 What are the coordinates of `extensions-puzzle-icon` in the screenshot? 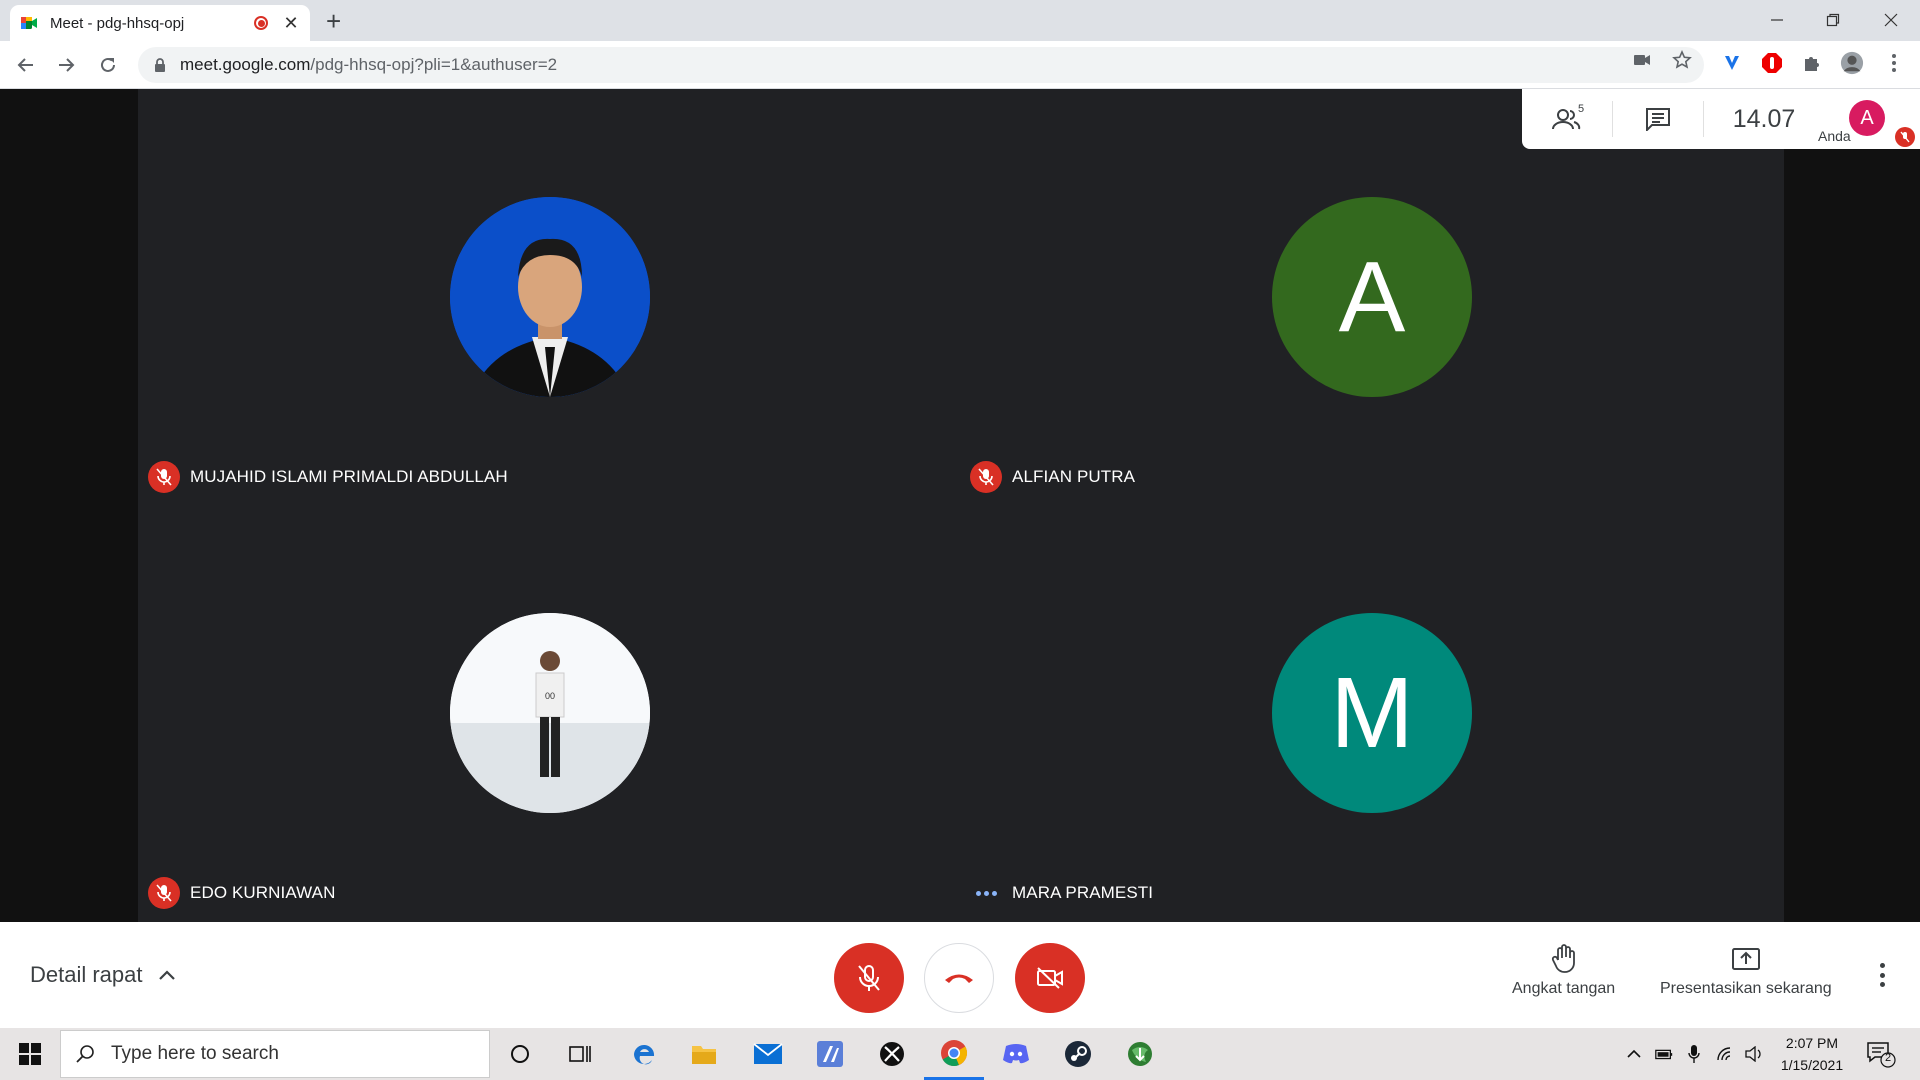 It's located at (1812, 63).